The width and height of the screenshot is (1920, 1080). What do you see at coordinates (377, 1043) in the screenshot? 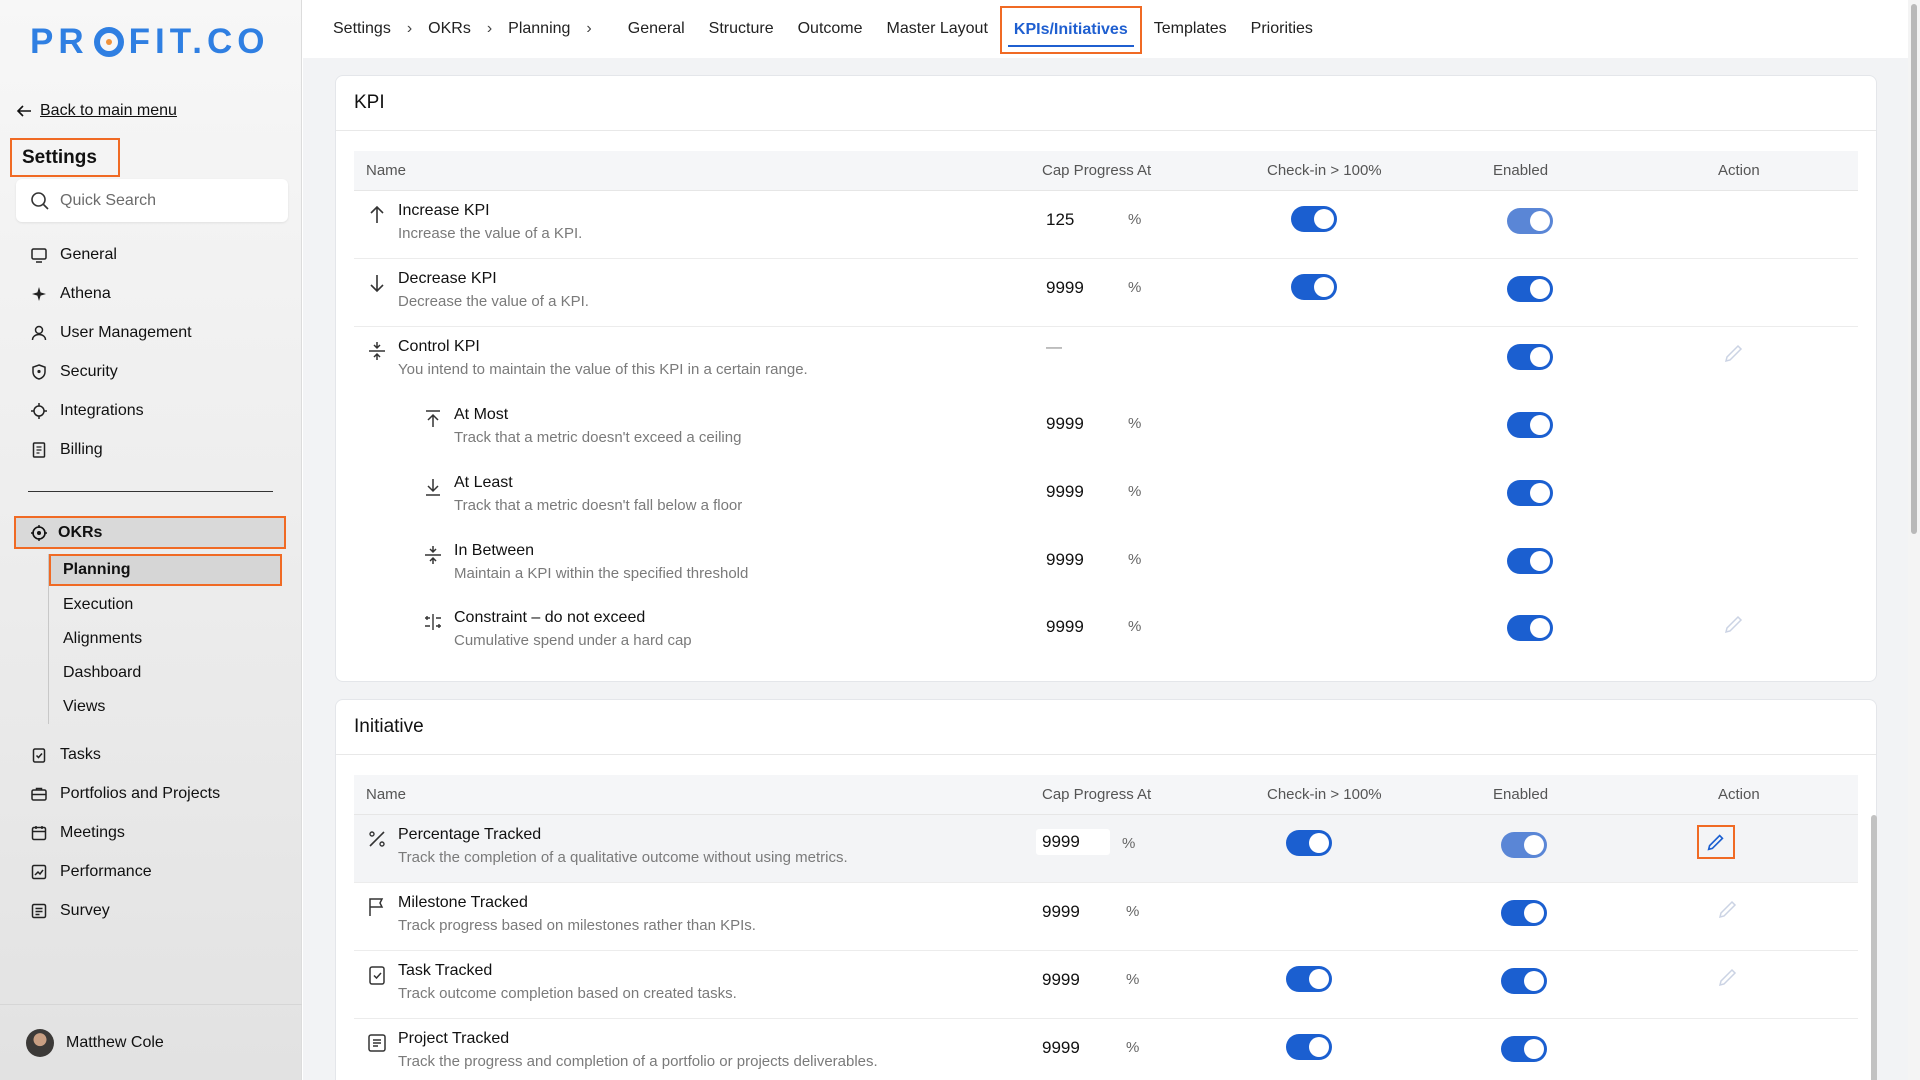
I see `document-icon` at bounding box center [377, 1043].